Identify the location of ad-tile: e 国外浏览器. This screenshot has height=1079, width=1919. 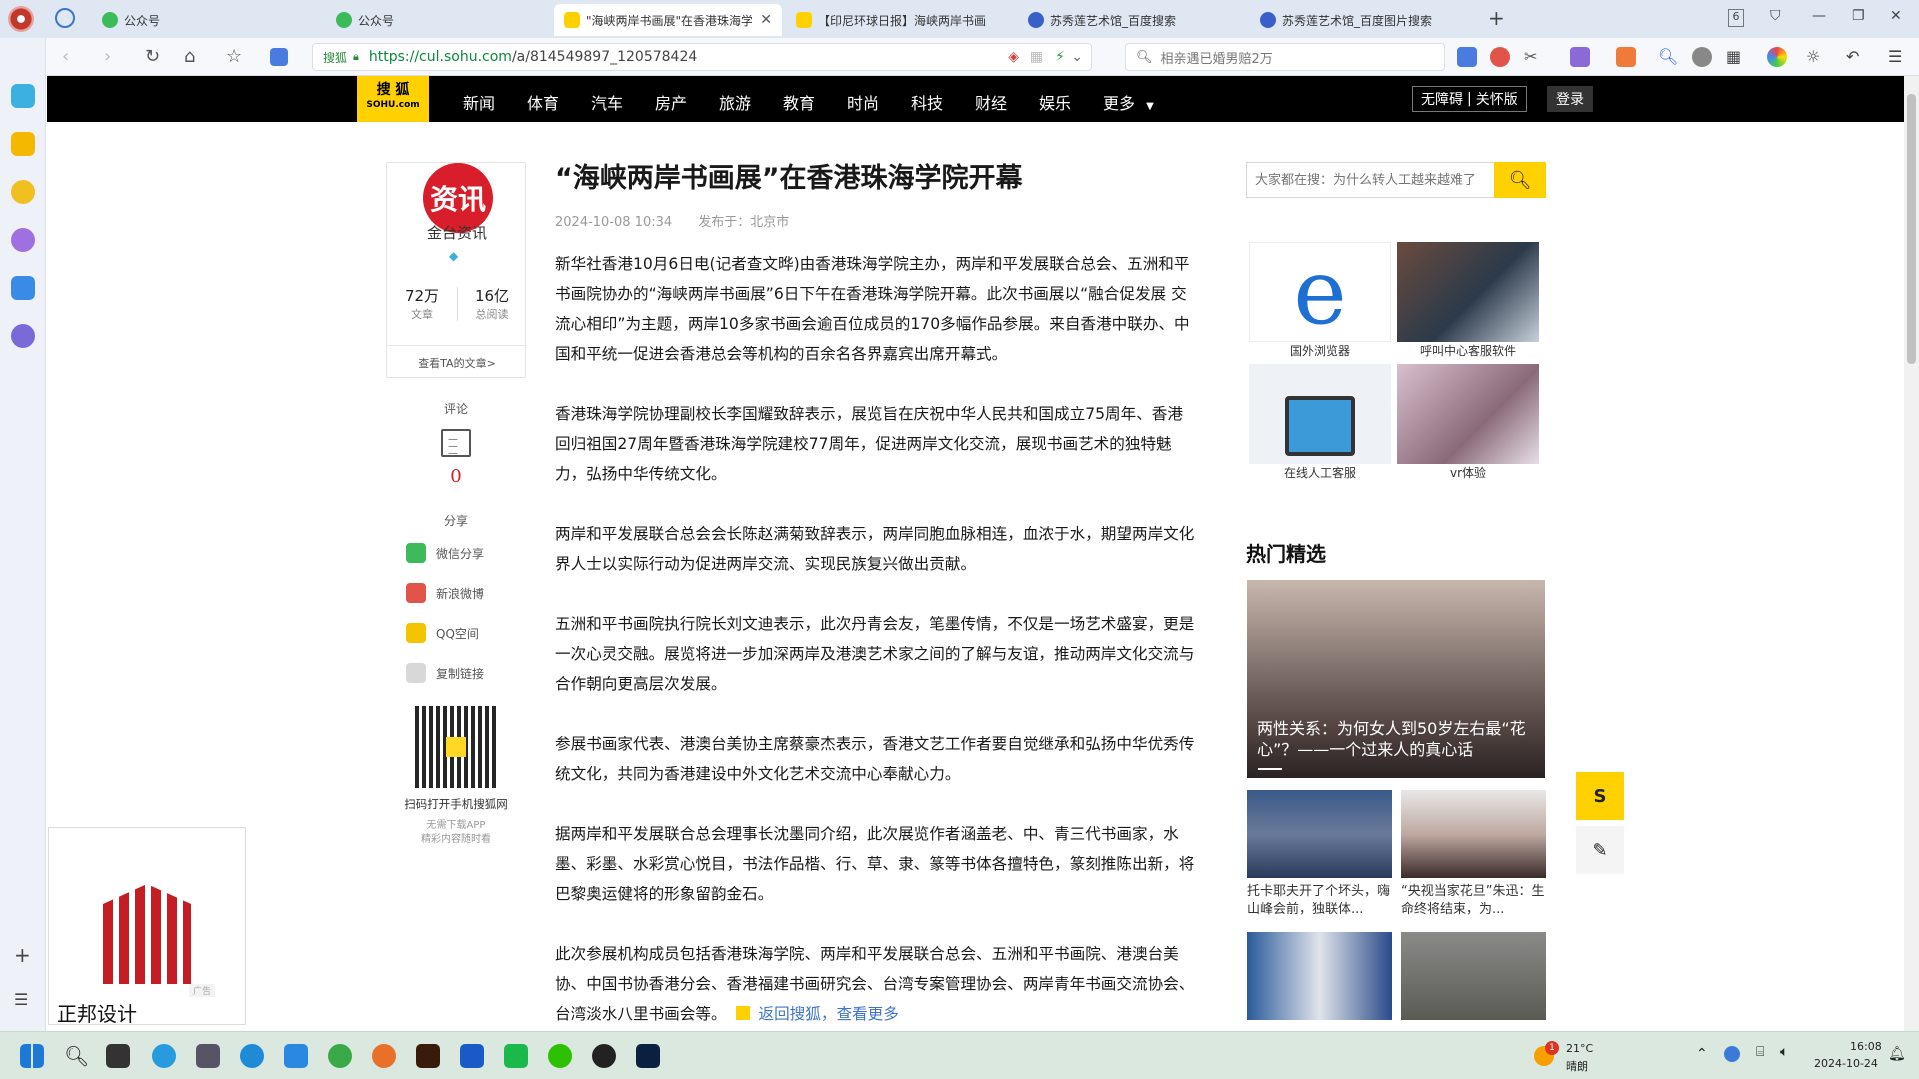
(1320, 299).